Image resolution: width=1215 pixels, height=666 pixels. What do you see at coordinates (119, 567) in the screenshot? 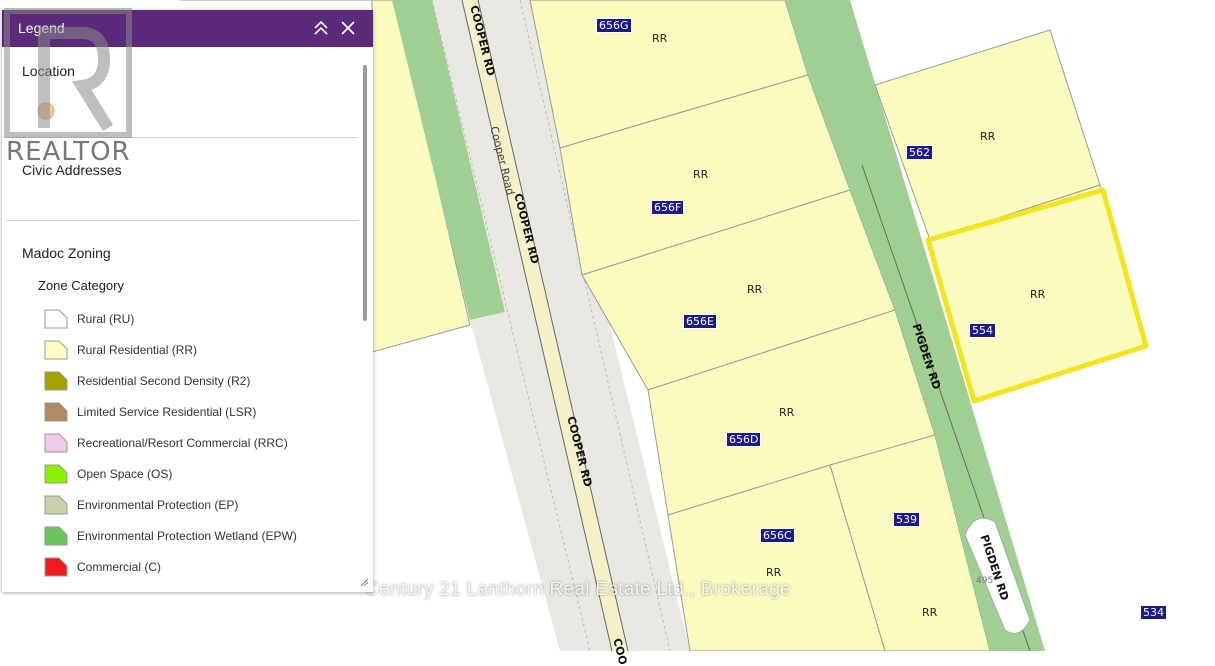
I see `legend-item-label: Commercial (C)` at bounding box center [119, 567].